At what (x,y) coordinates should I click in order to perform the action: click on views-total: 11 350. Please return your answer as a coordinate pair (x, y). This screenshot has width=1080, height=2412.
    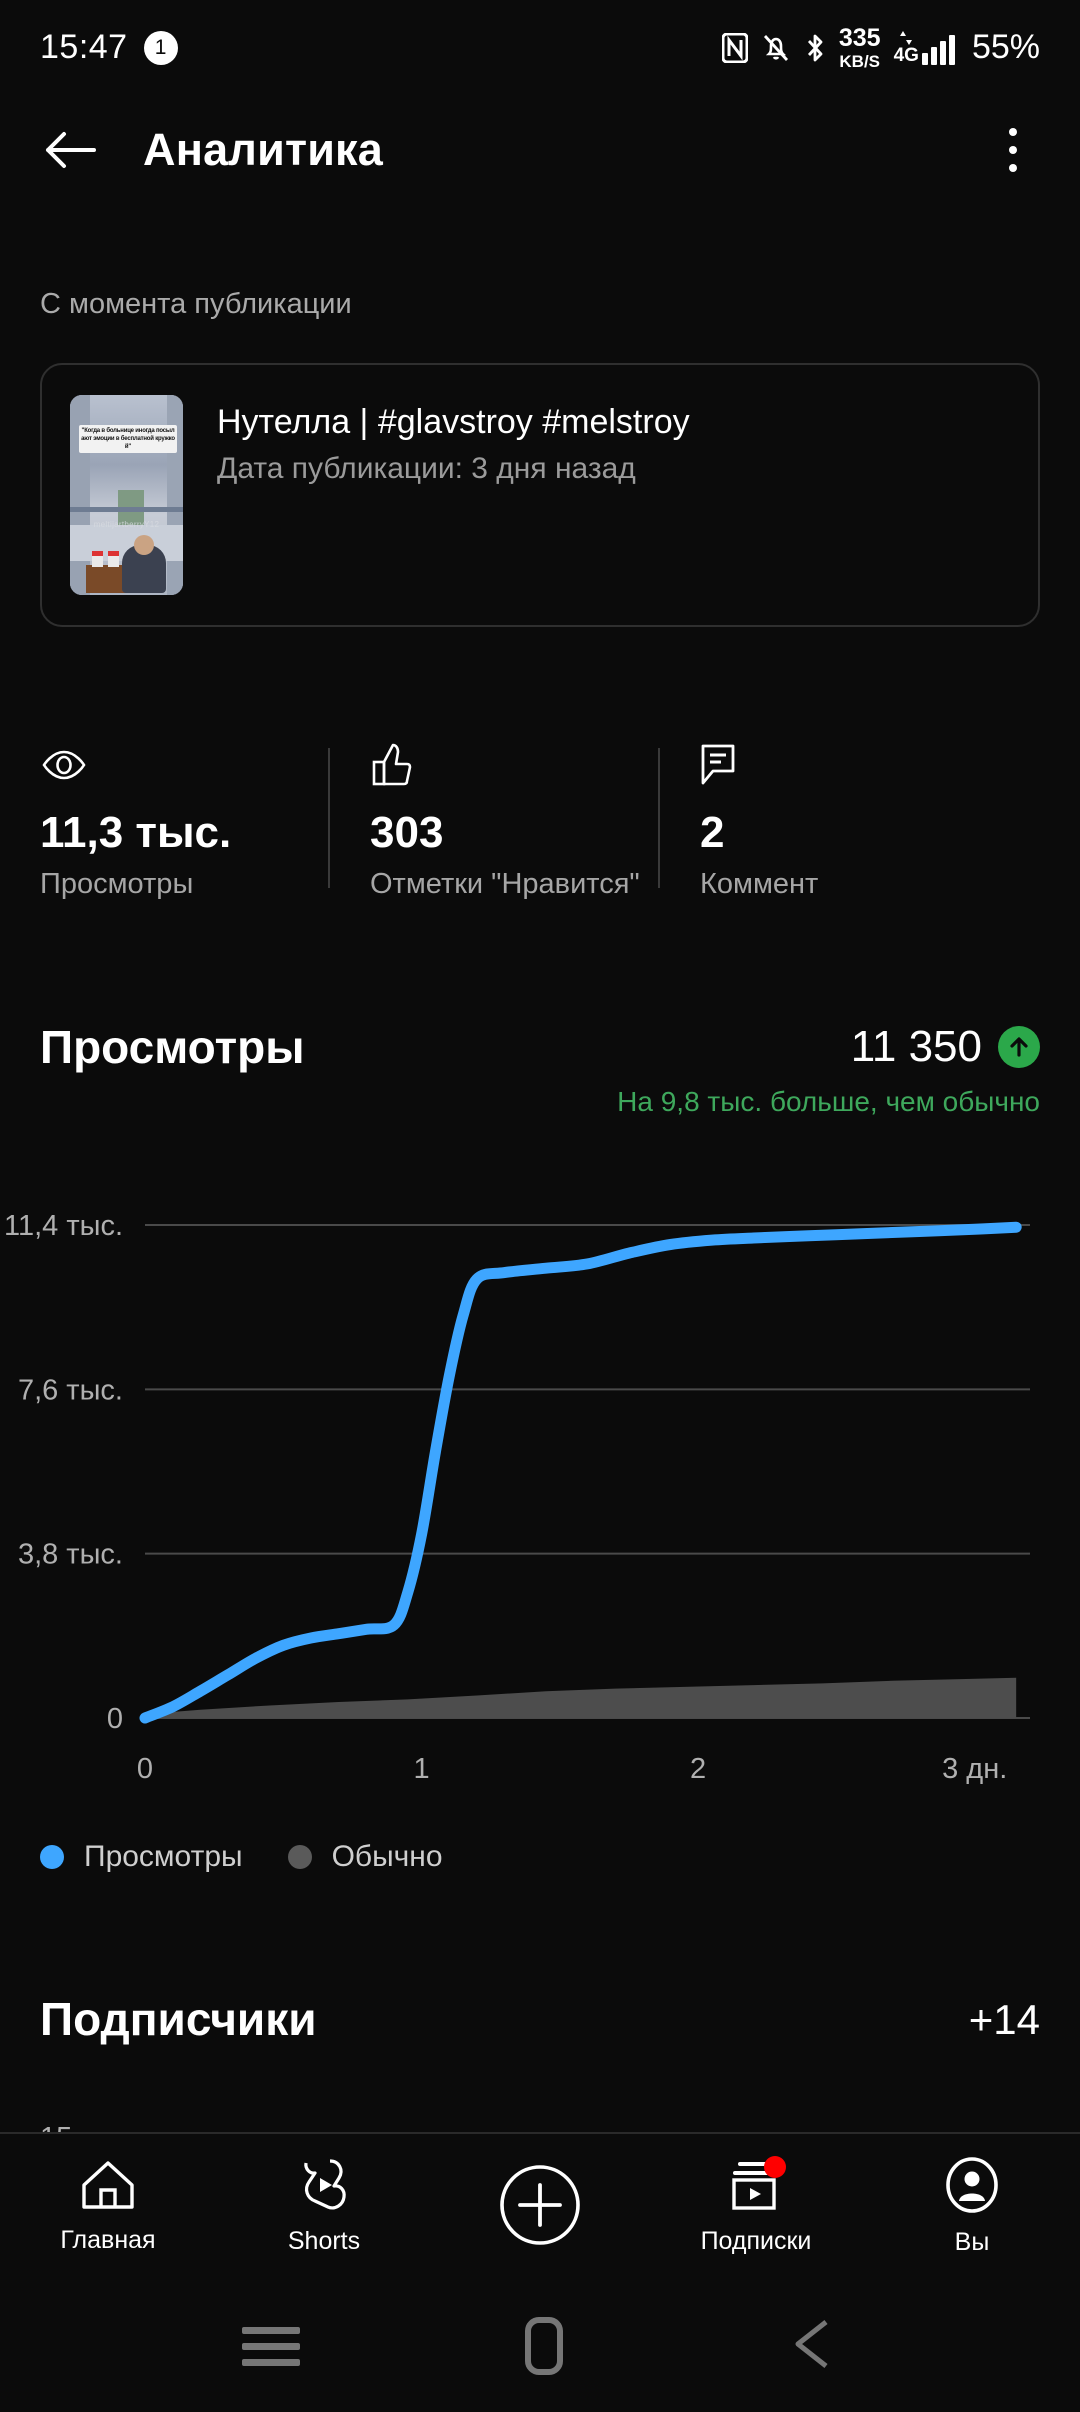
    Looking at the image, I should click on (916, 1046).